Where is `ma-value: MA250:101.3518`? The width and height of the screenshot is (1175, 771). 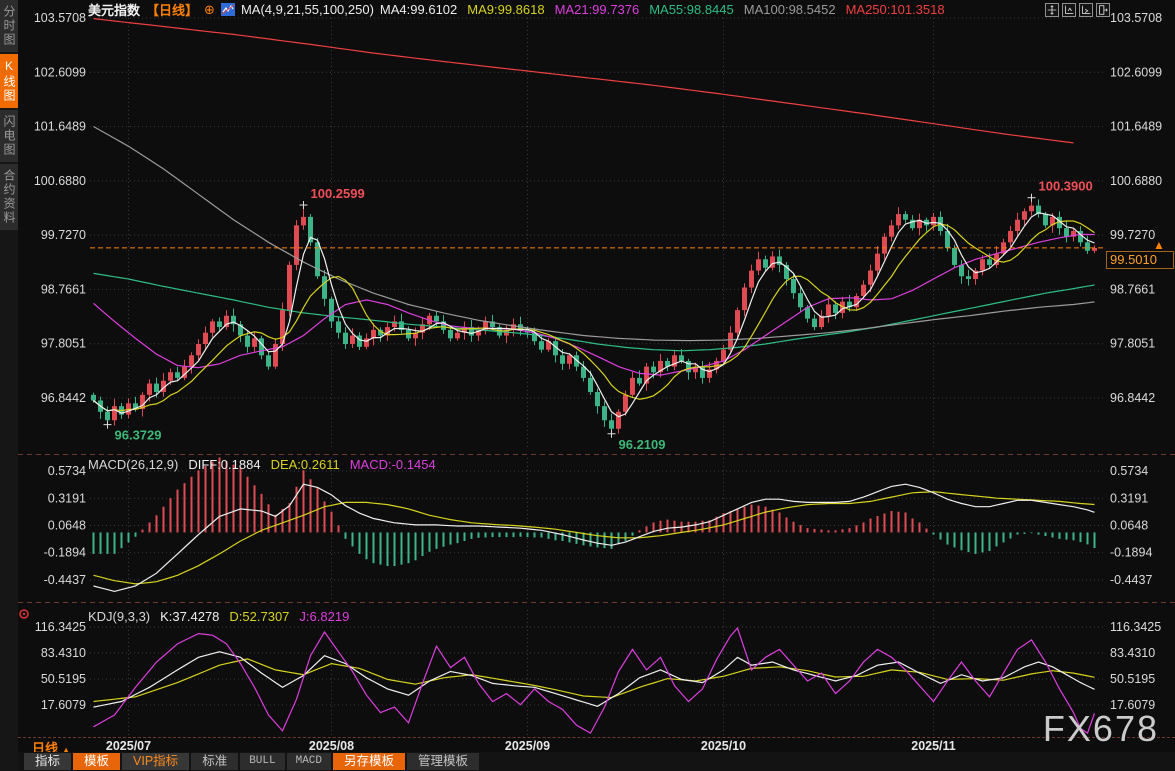
ma-value: MA250:101.3518 is located at coordinates (895, 9).